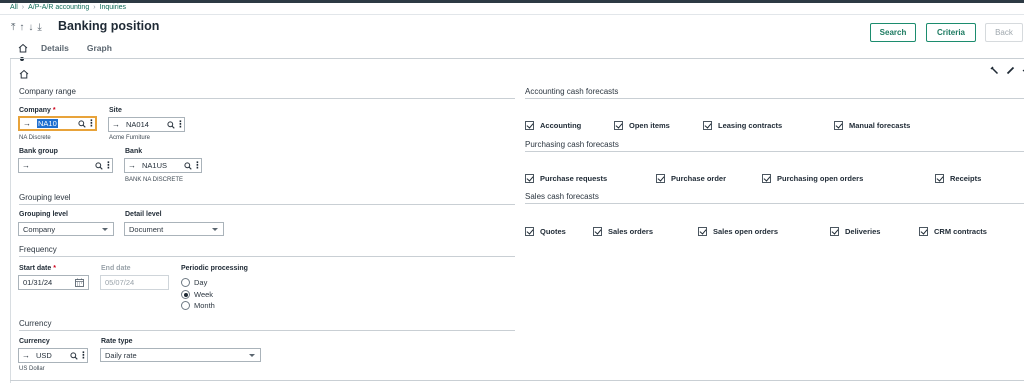 The width and height of the screenshot is (1024, 383). I want to click on toolbar-tools, so click(1007, 71).